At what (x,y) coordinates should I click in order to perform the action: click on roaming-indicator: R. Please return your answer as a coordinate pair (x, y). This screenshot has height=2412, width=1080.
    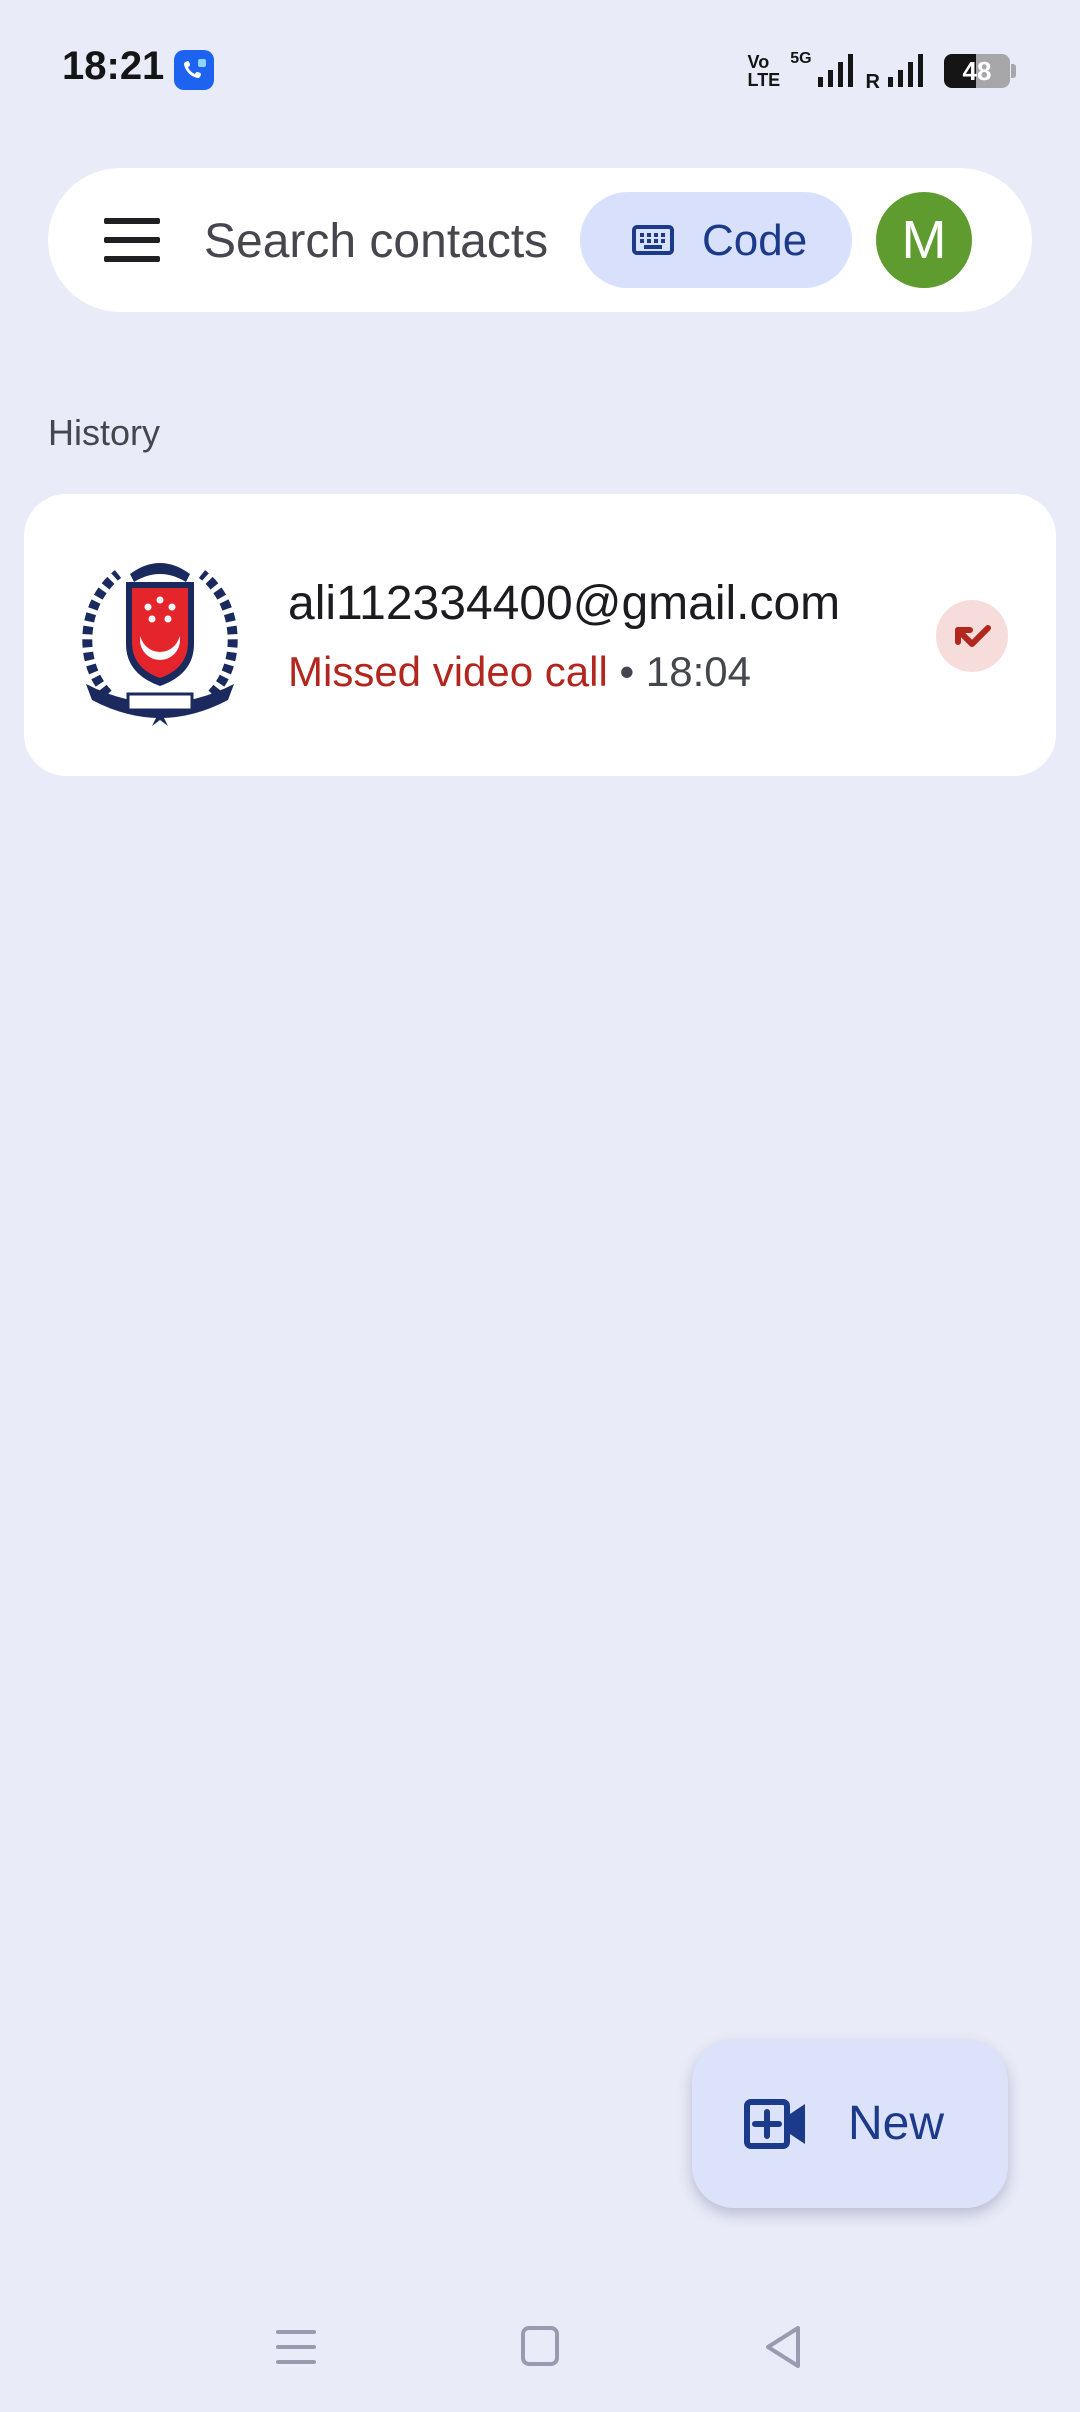
    Looking at the image, I should click on (872, 82).